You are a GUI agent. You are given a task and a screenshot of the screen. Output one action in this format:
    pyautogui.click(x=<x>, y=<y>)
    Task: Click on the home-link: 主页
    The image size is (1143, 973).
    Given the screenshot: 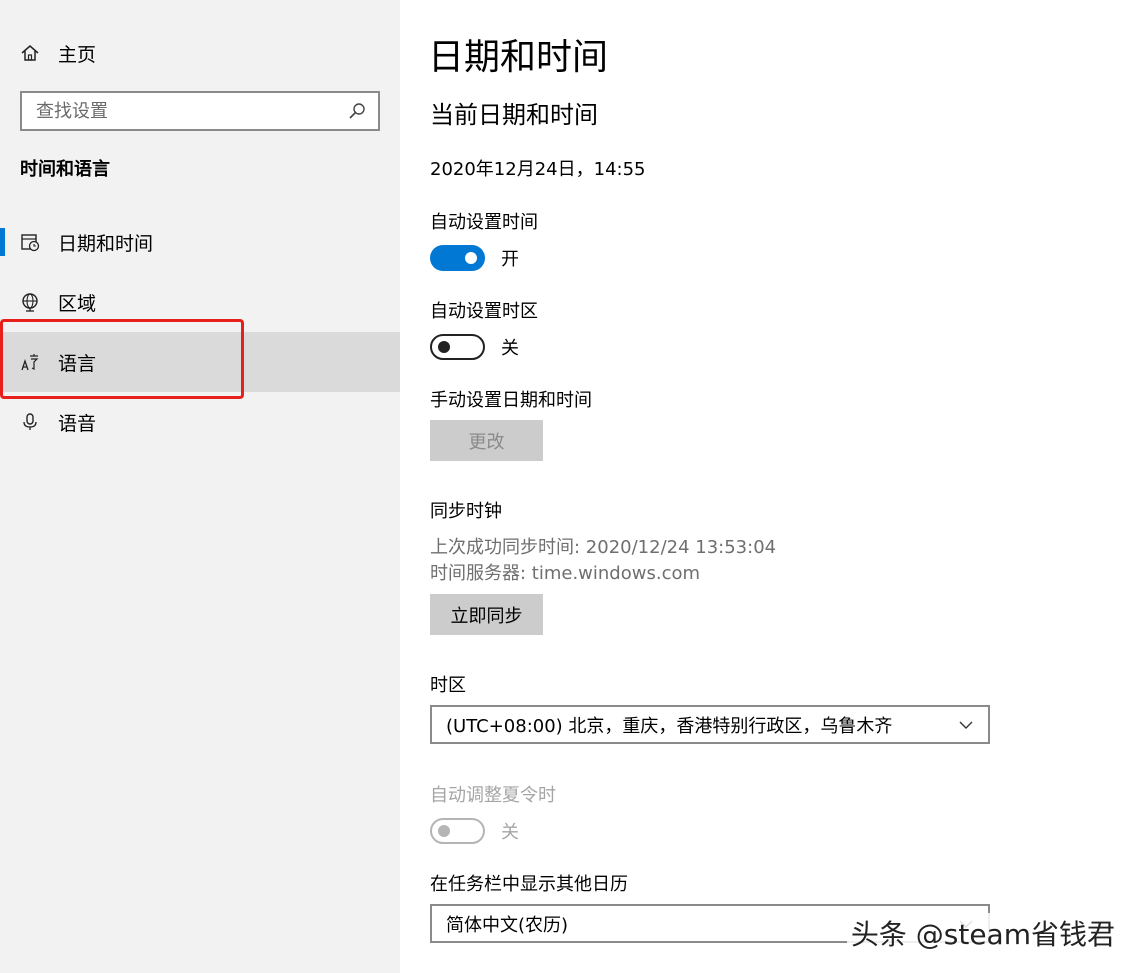 What is the action you would take?
    pyautogui.click(x=58, y=53)
    